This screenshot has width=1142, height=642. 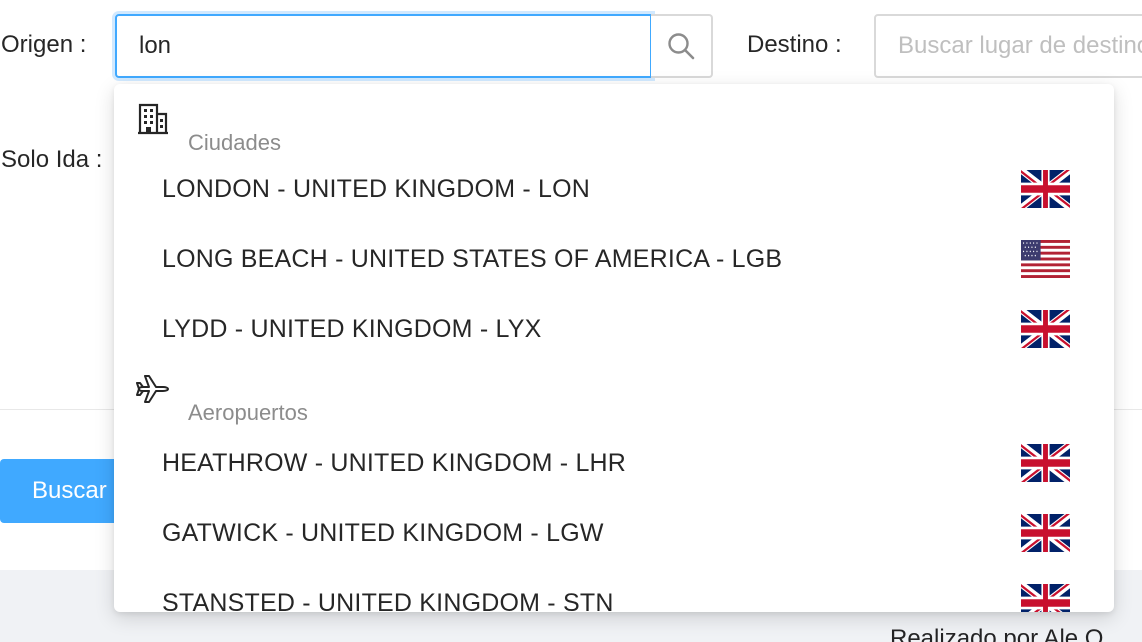 I want to click on option-label: HEATHROW - UNITED KINGDOM - LHR, so click(x=394, y=463).